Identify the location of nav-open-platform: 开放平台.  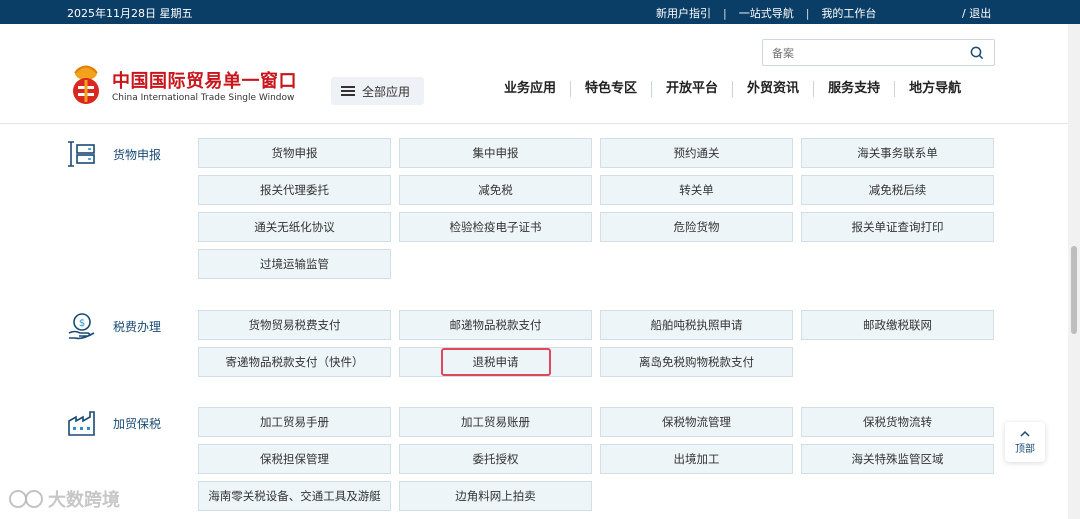
(691, 89).